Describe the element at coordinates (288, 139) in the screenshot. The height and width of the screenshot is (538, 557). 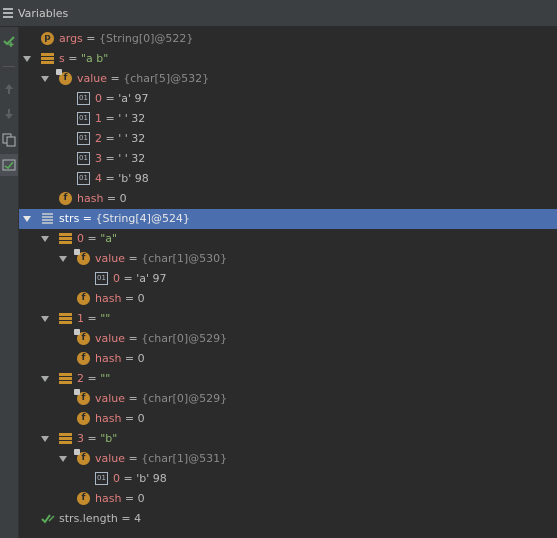
I see `tree-row-char: 01 2 = ' ' 32` at that location.